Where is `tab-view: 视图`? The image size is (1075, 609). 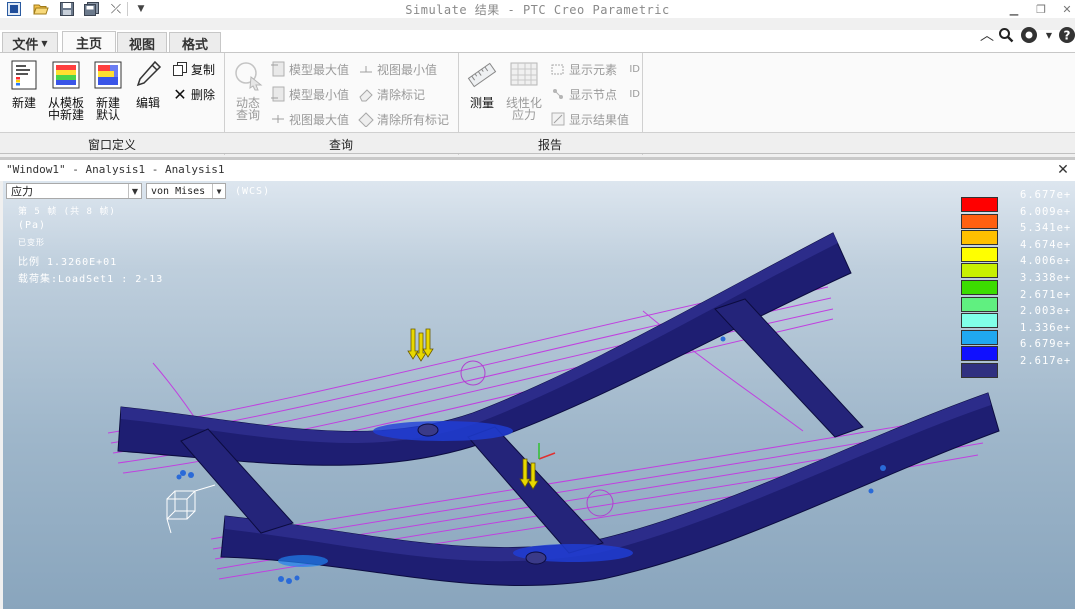 tab-view: 视图 is located at coordinates (142, 42).